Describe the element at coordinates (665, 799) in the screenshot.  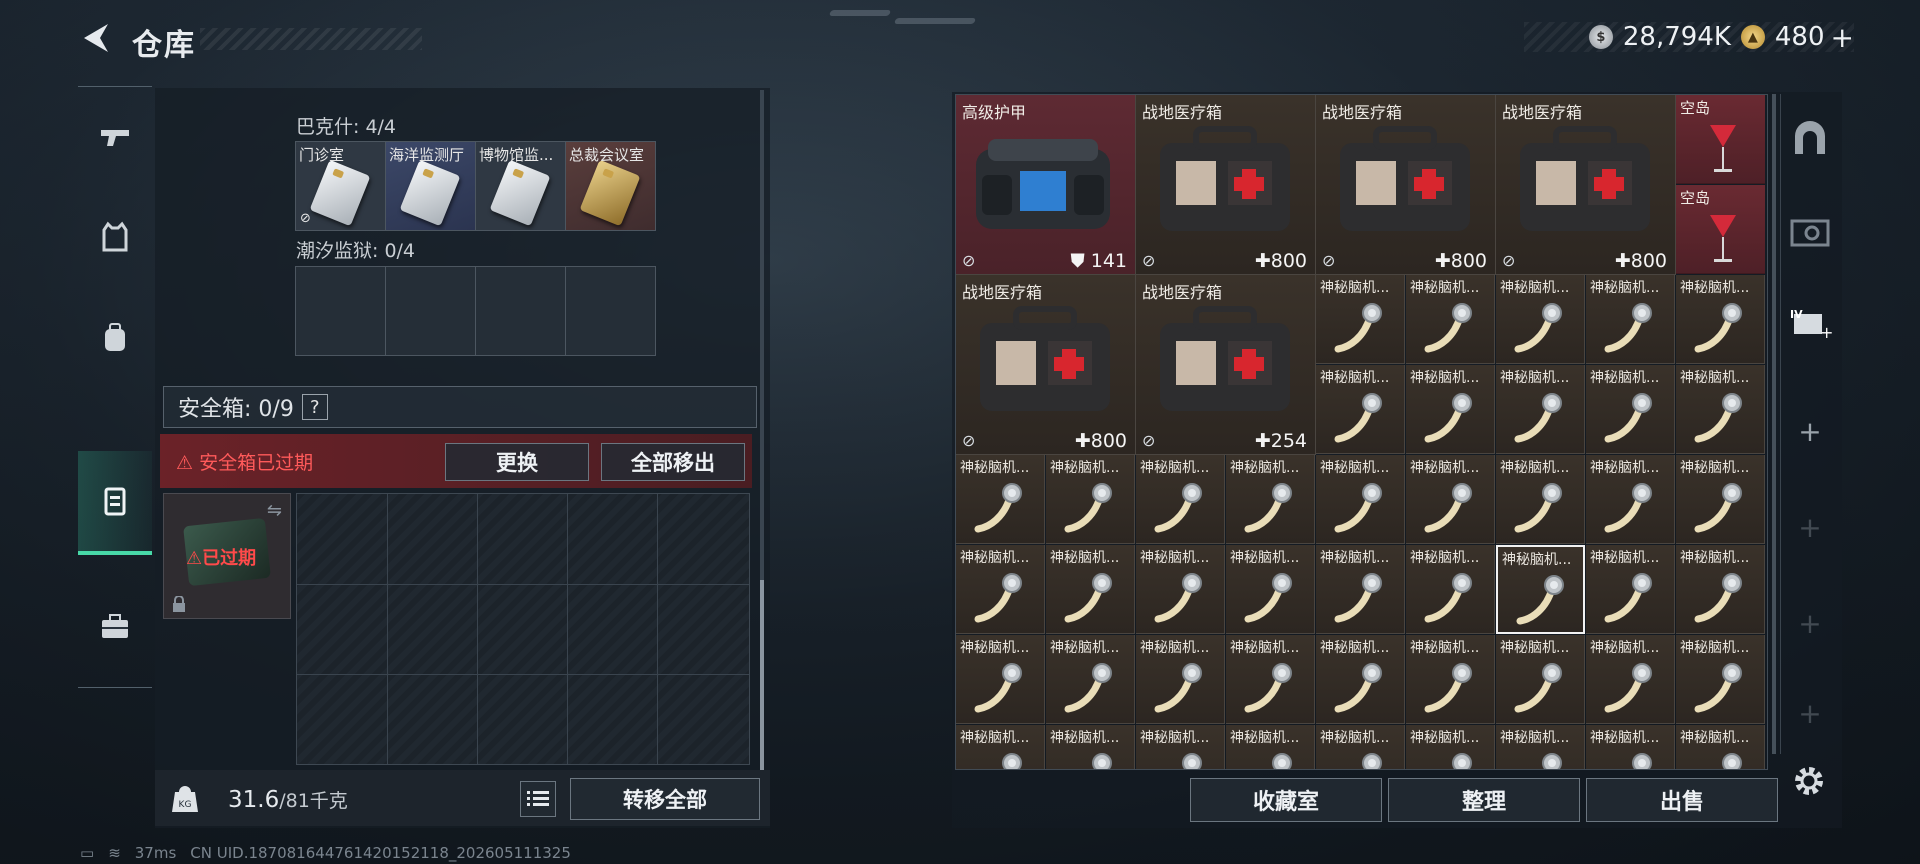
I see `transfer-all-button: 转移全部` at that location.